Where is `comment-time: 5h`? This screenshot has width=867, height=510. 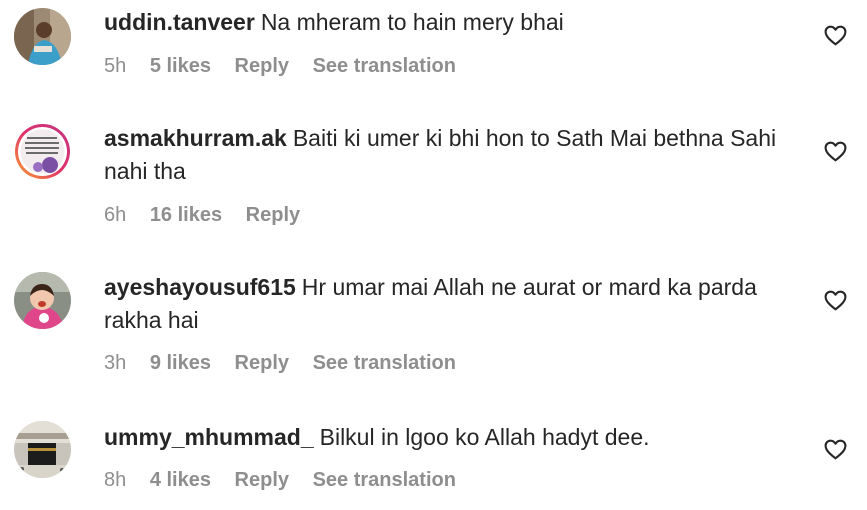
comment-time: 5h is located at coordinates (115, 66).